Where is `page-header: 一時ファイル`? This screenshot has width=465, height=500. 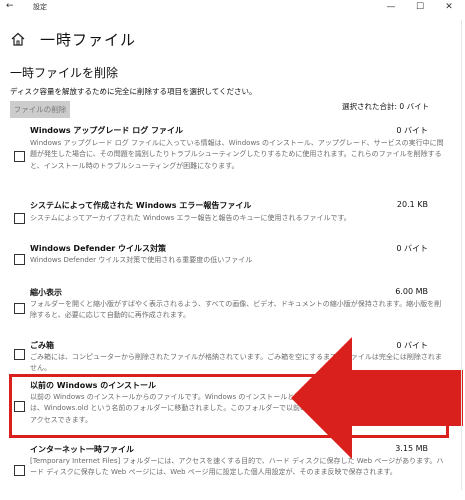
page-header: 一時ファイル is located at coordinates (73, 39).